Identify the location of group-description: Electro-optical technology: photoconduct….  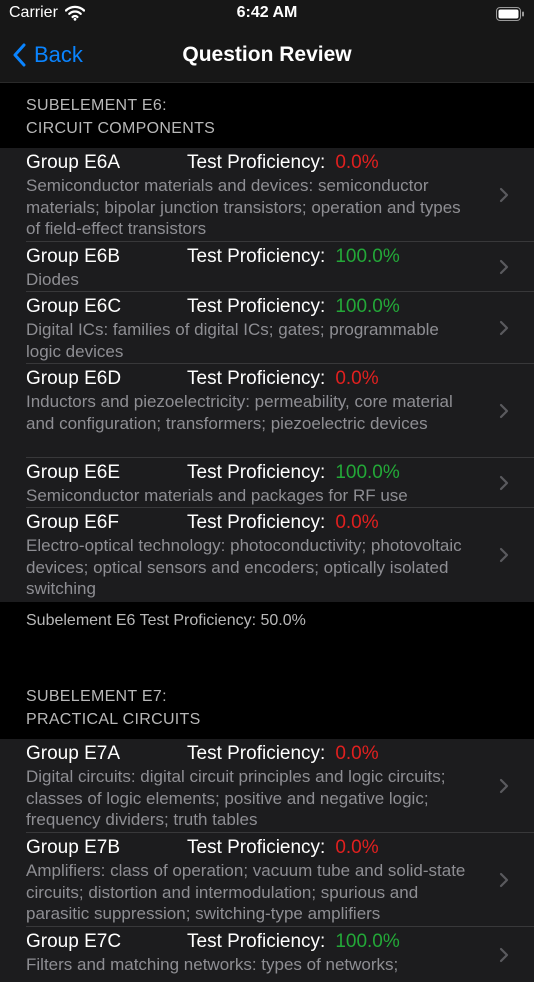
(244, 567).